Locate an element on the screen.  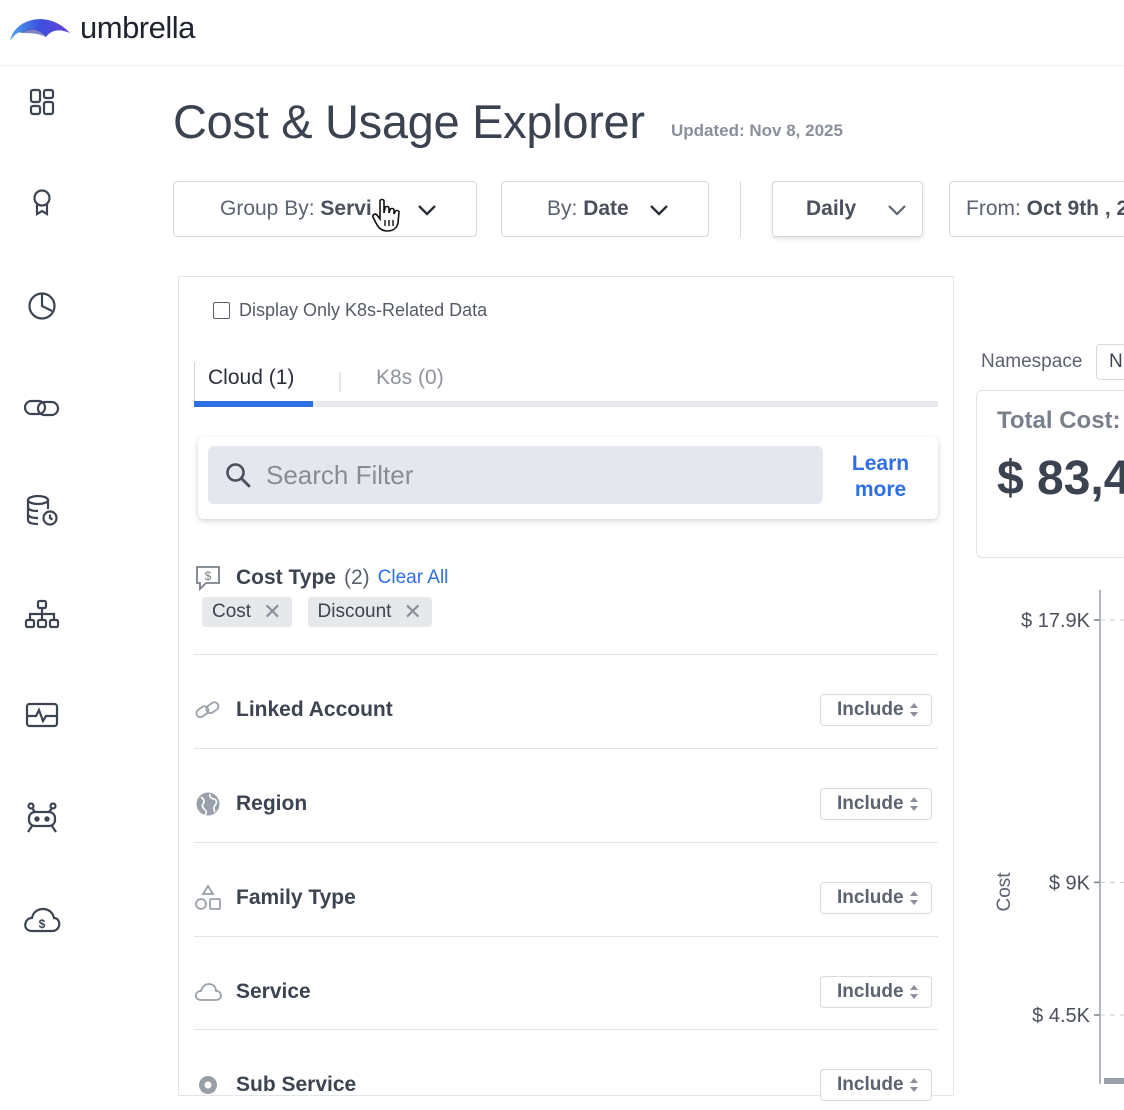
updated-date: Updated: Nov 8, 2025 is located at coordinates (757, 130).